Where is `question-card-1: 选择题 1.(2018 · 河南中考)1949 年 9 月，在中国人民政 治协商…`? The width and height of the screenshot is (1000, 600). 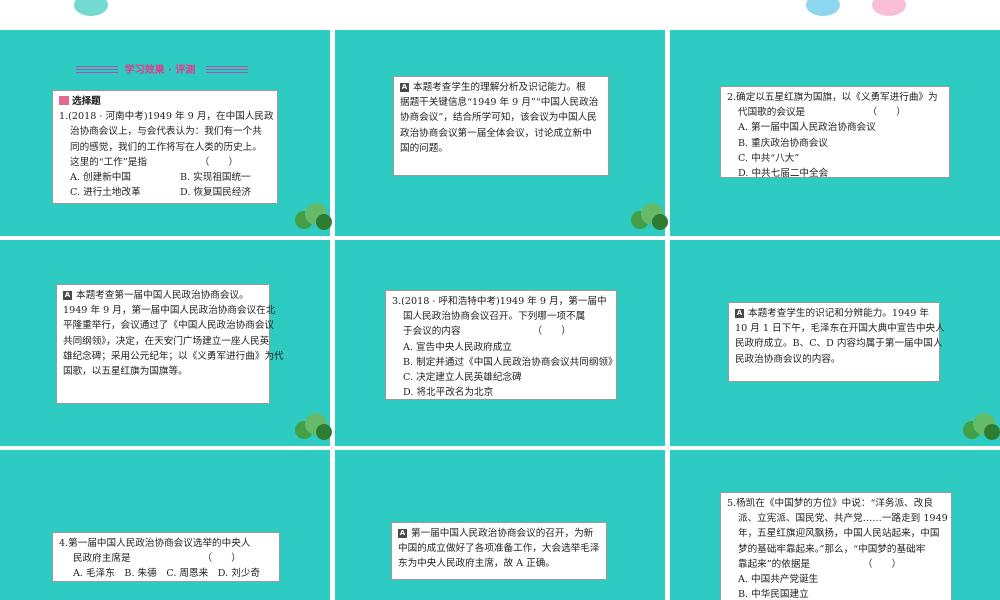 question-card-1: 选择题 1.(2018 · 河南中考)1949 年 9 月，在中国人民政 治协商… is located at coordinates (165, 147).